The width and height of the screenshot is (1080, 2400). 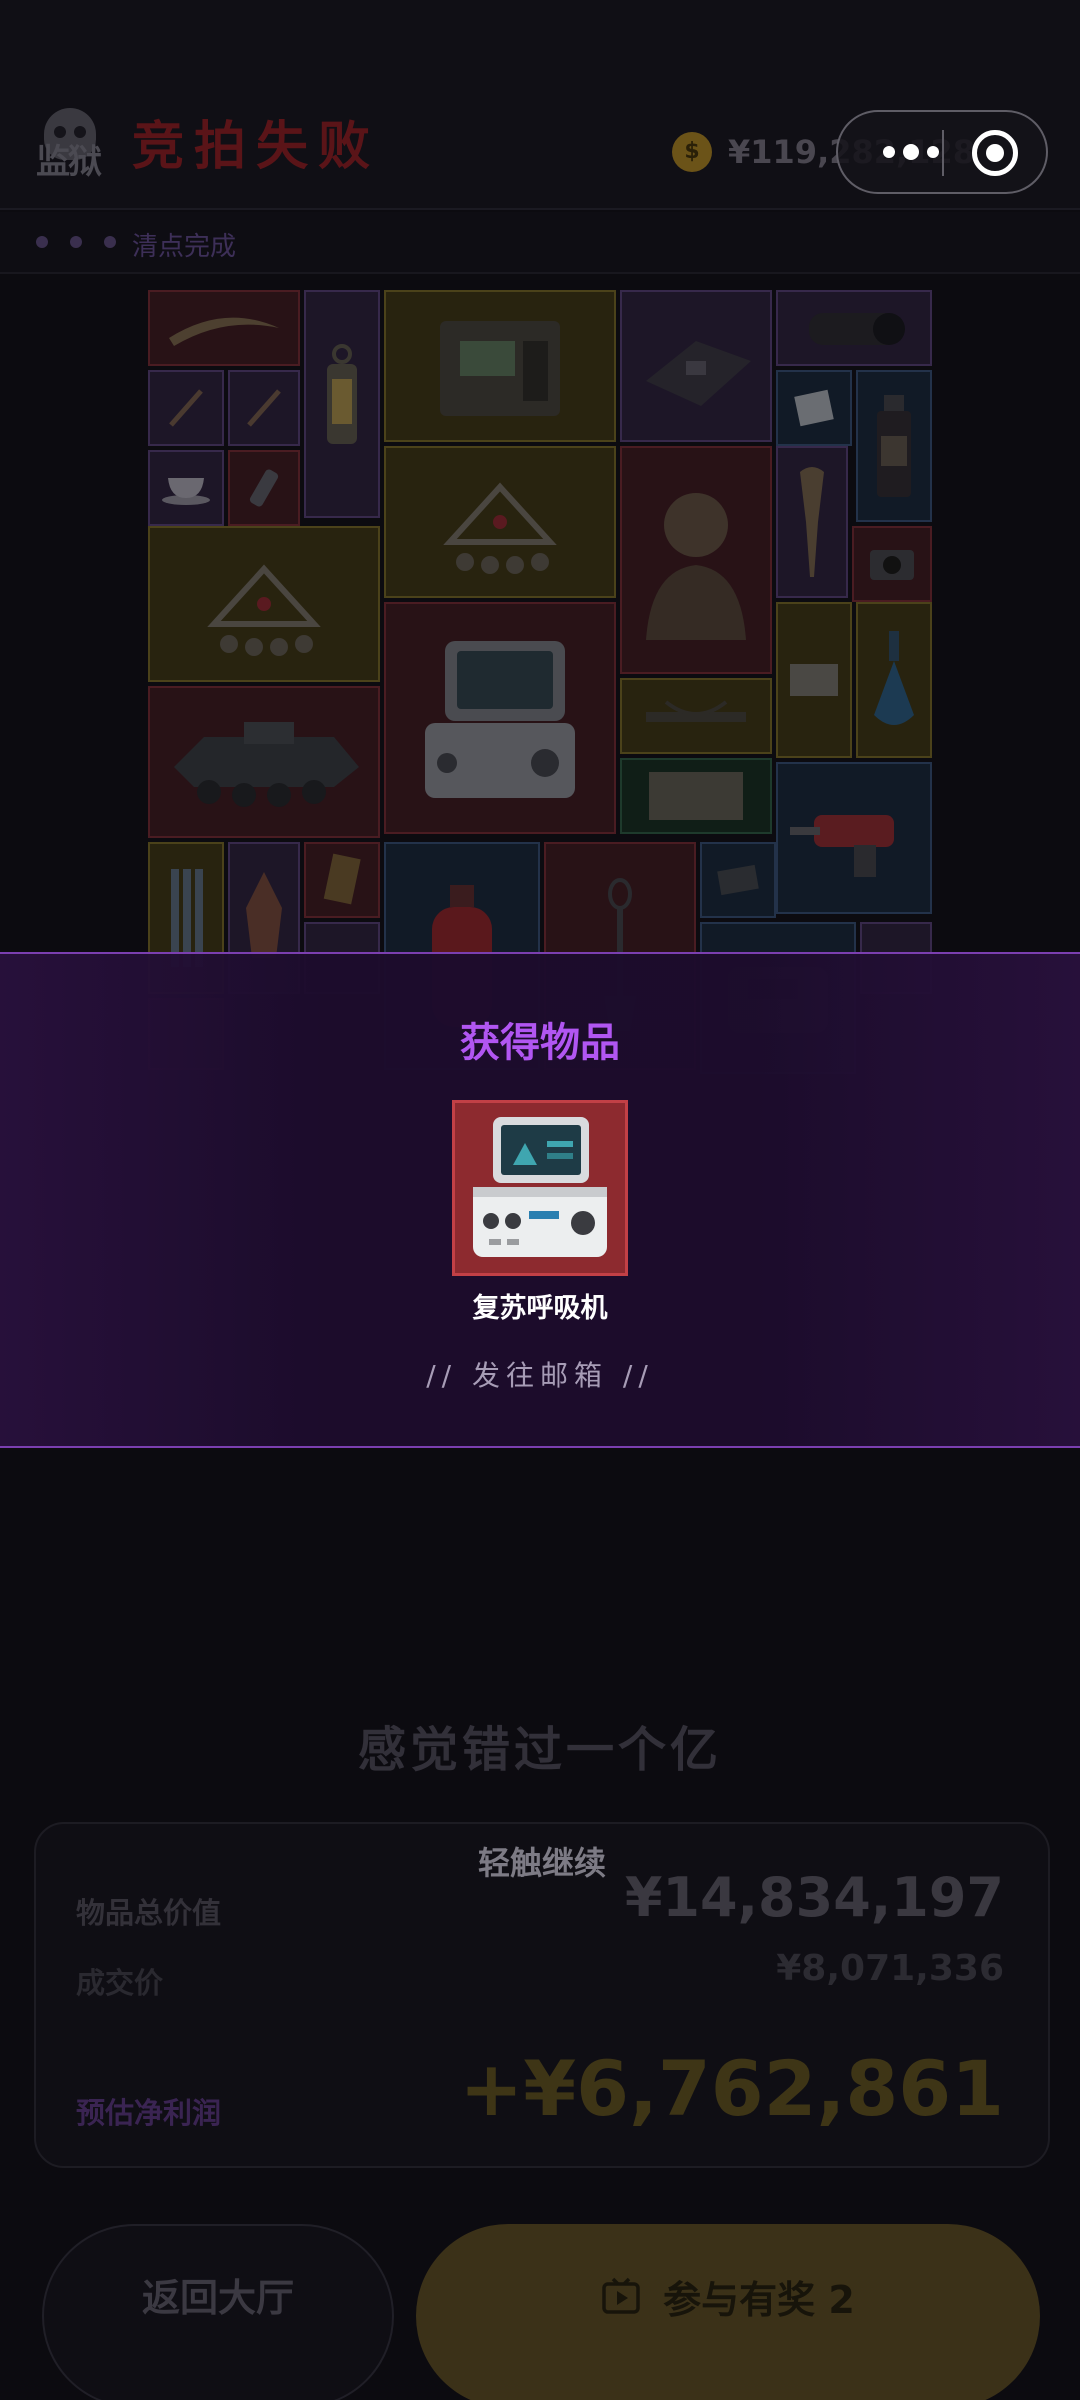 What do you see at coordinates (814, 408) in the screenshot?
I see `grid-item-card` at bounding box center [814, 408].